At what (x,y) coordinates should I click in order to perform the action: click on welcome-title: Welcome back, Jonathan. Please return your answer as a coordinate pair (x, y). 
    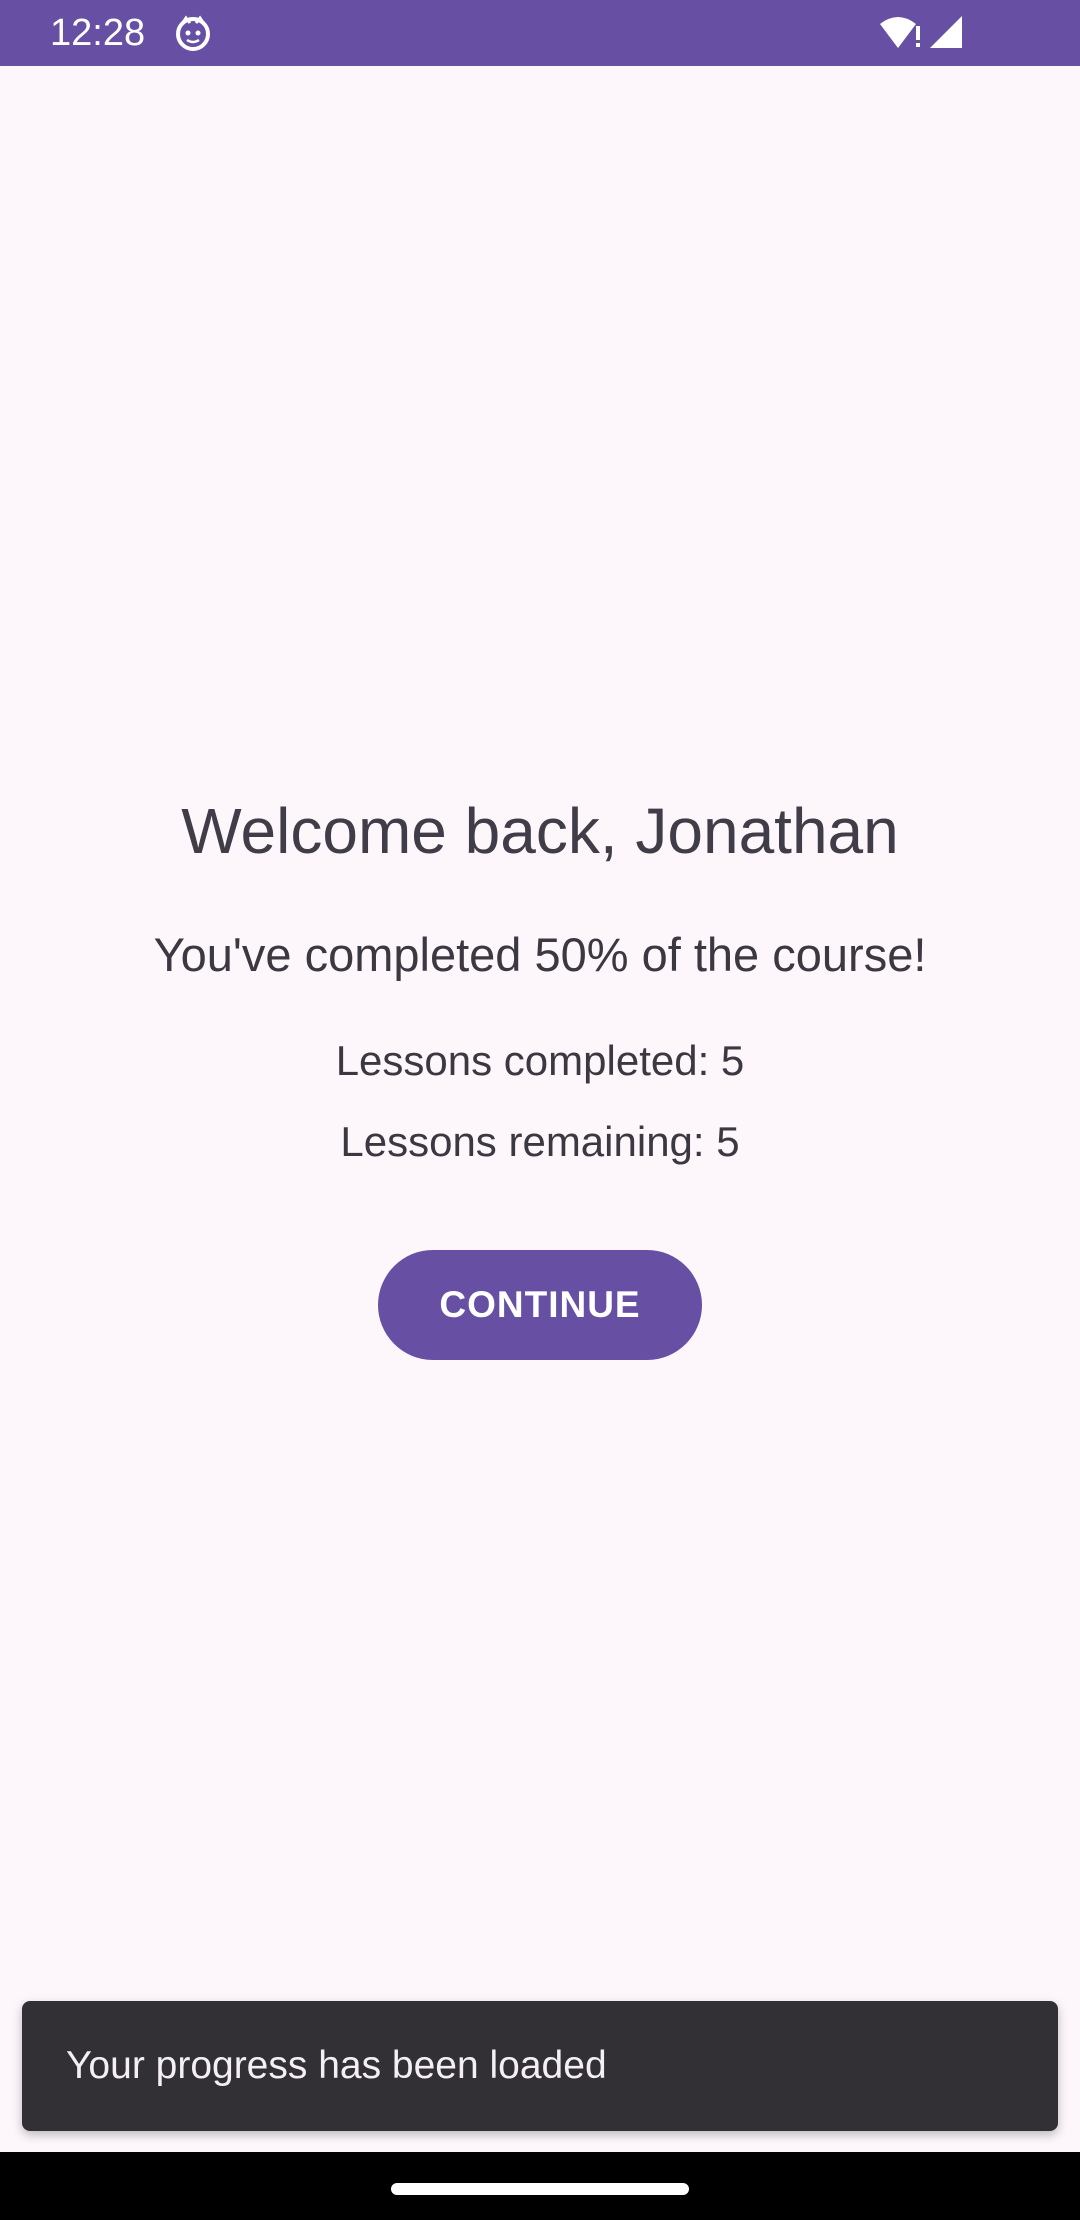
    Looking at the image, I should click on (540, 831).